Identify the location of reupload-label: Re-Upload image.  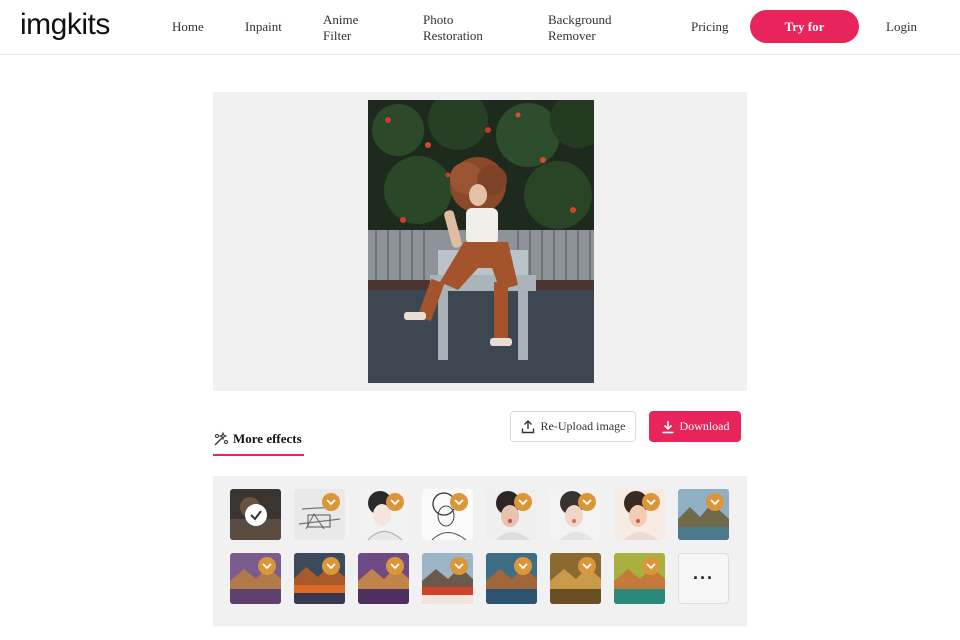
(583, 426).